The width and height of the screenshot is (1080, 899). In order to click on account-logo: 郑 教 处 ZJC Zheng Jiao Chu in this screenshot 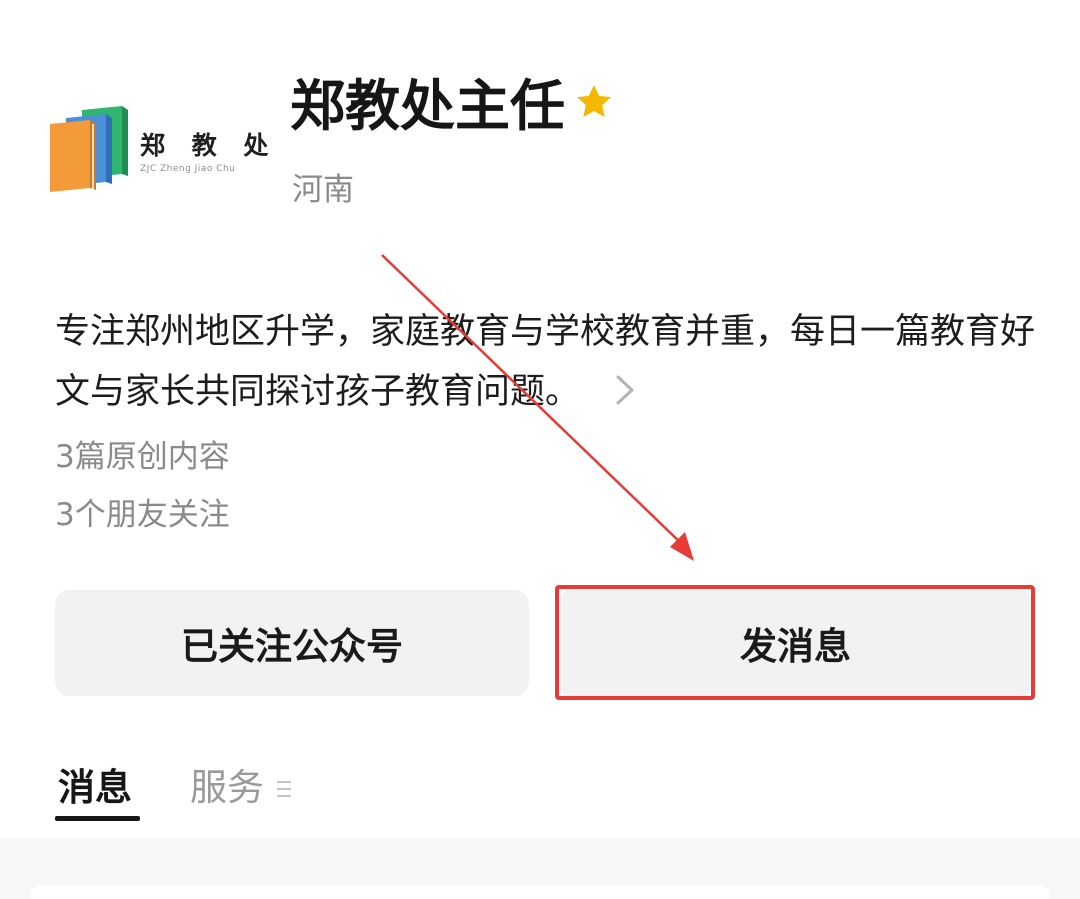, I will do `click(158, 147)`.